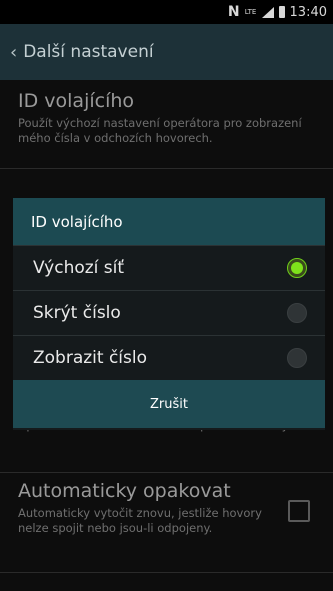  I want to click on dialog-title: ID volajícího, so click(169, 221).